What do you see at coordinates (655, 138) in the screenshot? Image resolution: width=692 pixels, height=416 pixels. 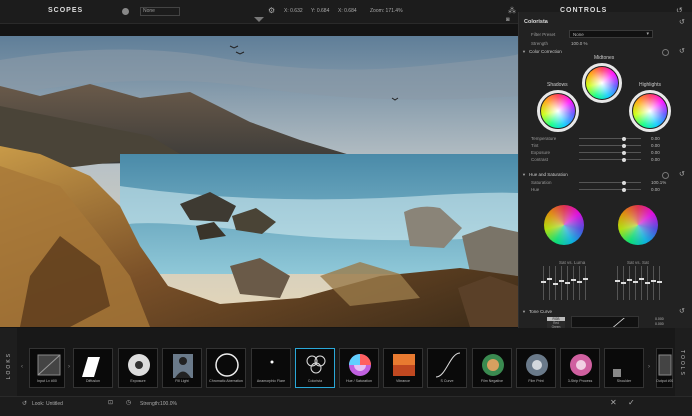 I see `slider-value-temperature: 0.00` at bounding box center [655, 138].